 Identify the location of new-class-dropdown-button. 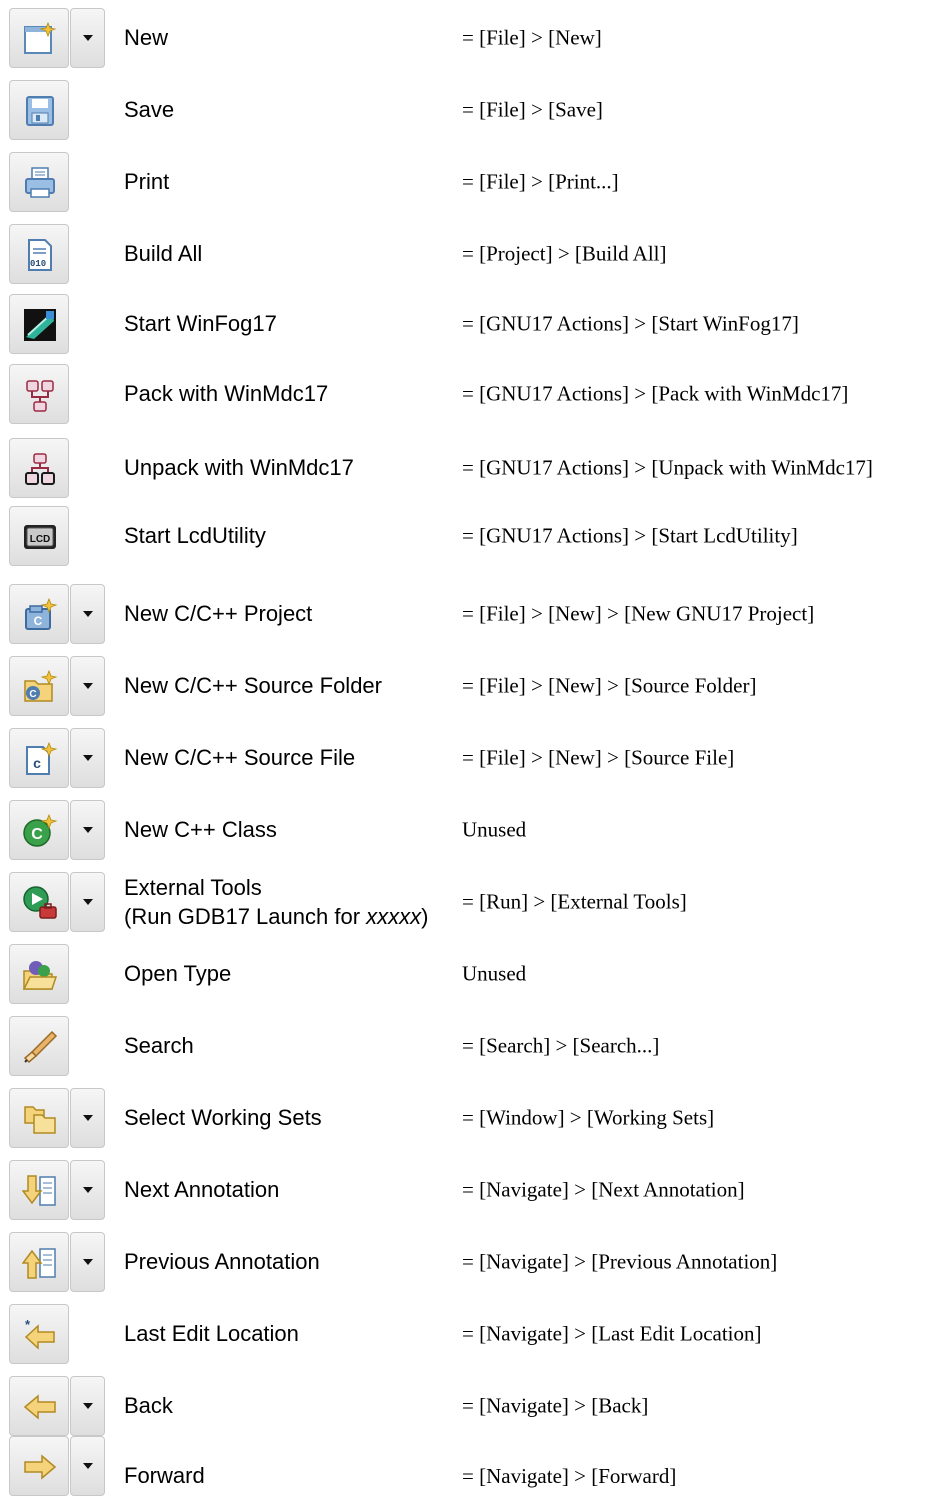
(87, 830).